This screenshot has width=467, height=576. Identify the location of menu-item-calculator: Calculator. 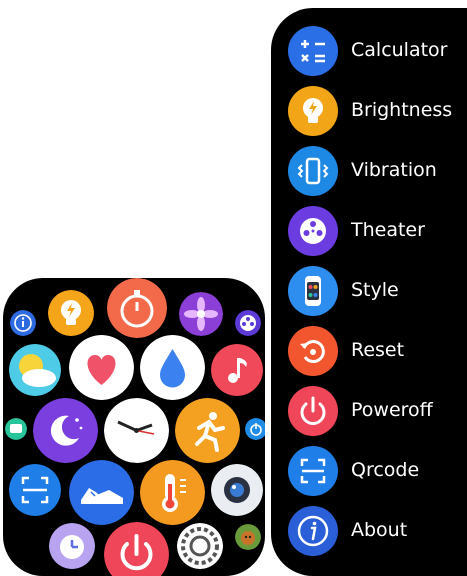
(369, 51).